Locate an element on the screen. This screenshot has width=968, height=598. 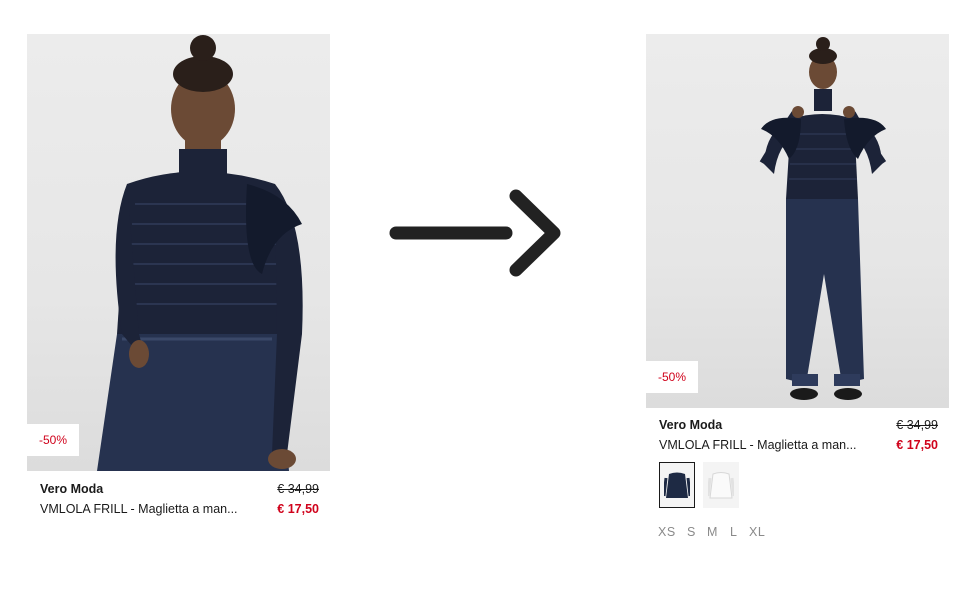
size-option: XL is located at coordinates (757, 532).